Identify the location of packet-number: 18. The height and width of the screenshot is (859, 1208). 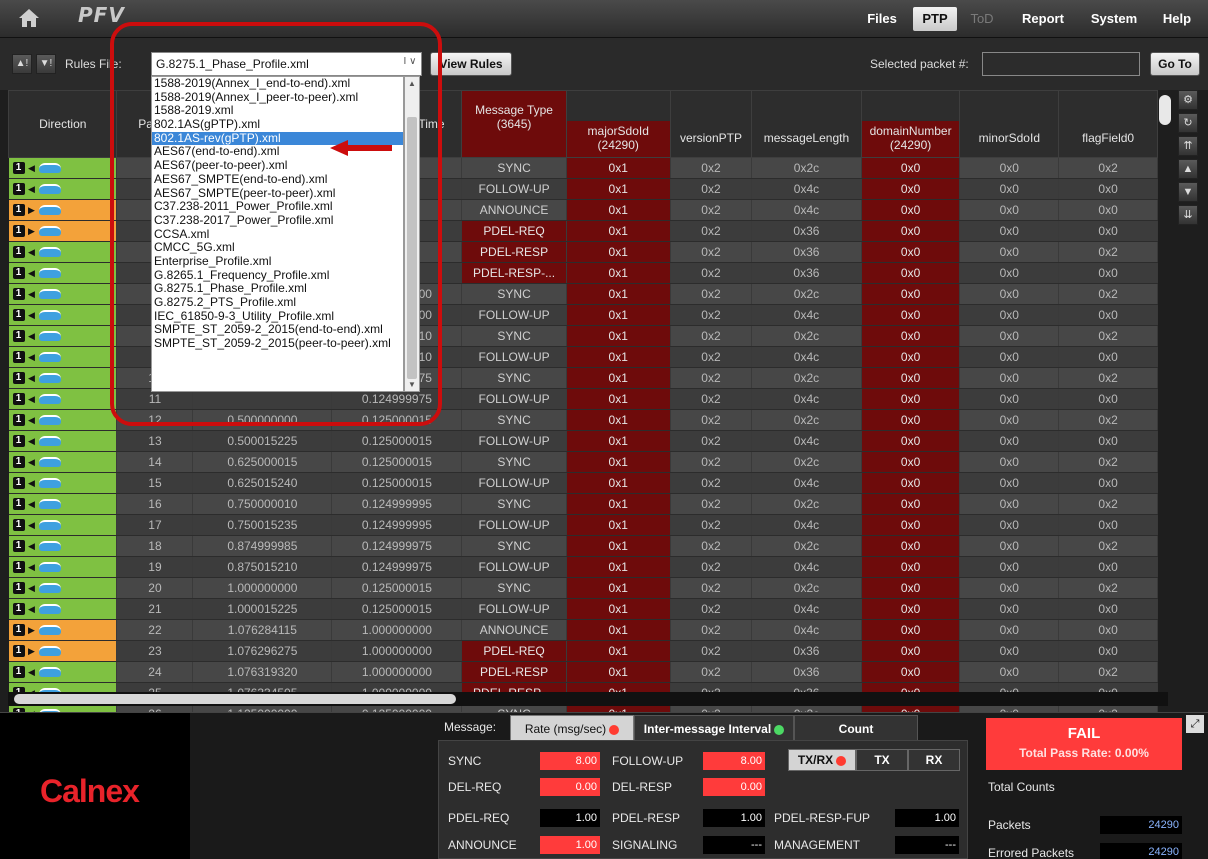
(155, 546).